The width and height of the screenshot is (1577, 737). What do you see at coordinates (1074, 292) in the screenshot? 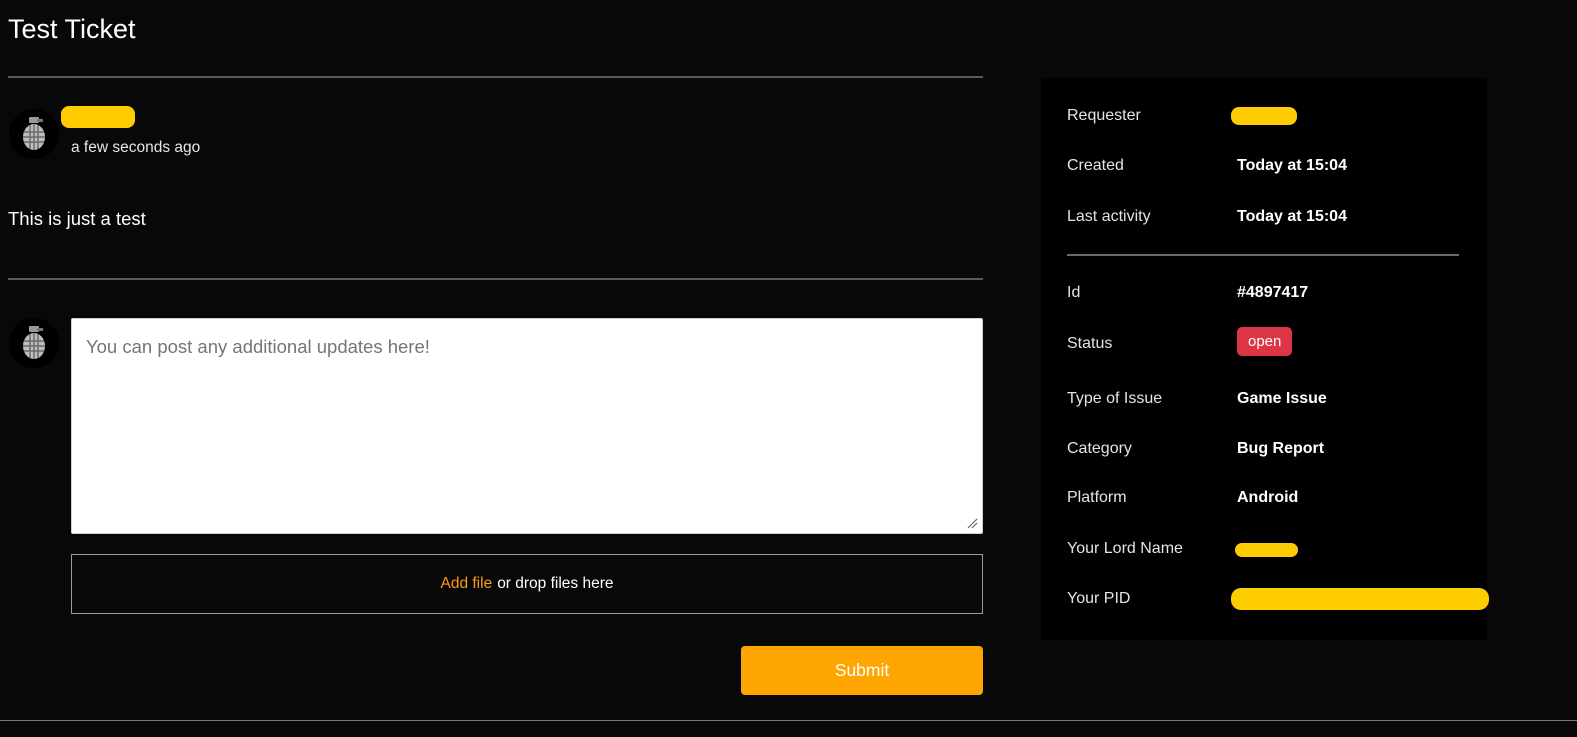
I see `id-label: Id` at bounding box center [1074, 292].